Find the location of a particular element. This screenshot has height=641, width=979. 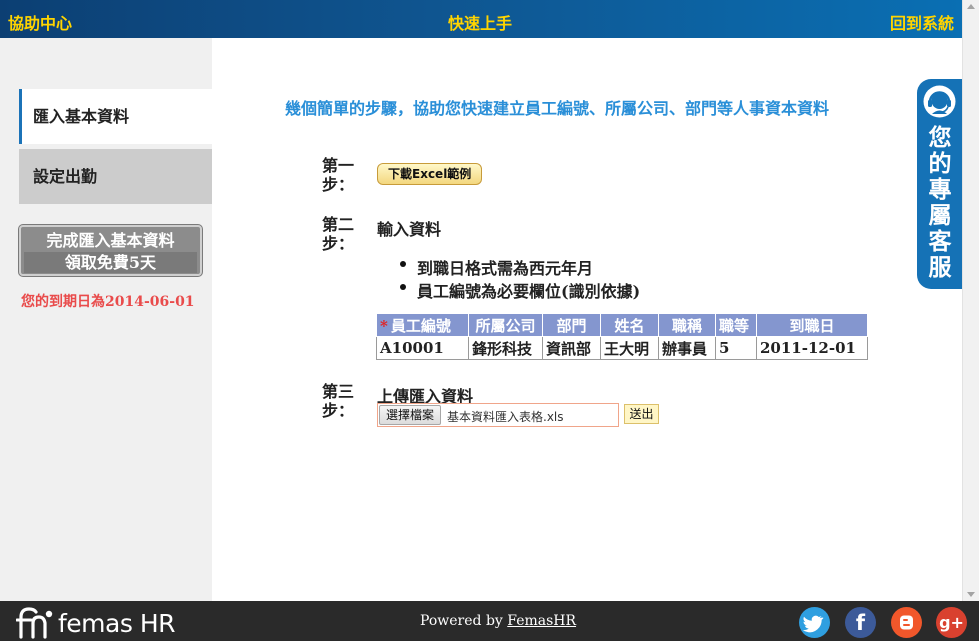

col-hire-date: 到職日 is located at coordinates (812, 325).